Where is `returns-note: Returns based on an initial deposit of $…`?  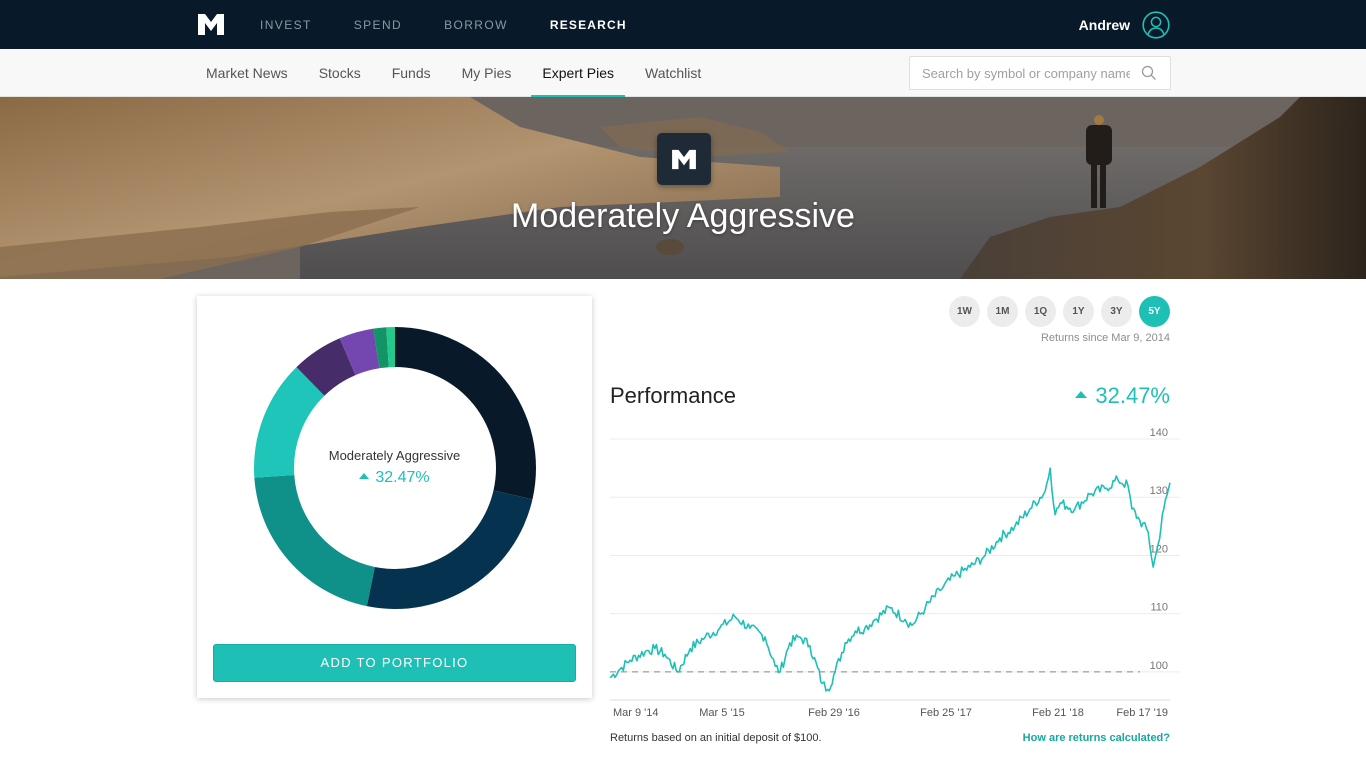 returns-note: Returns based on an initial deposit of $… is located at coordinates (716, 738).